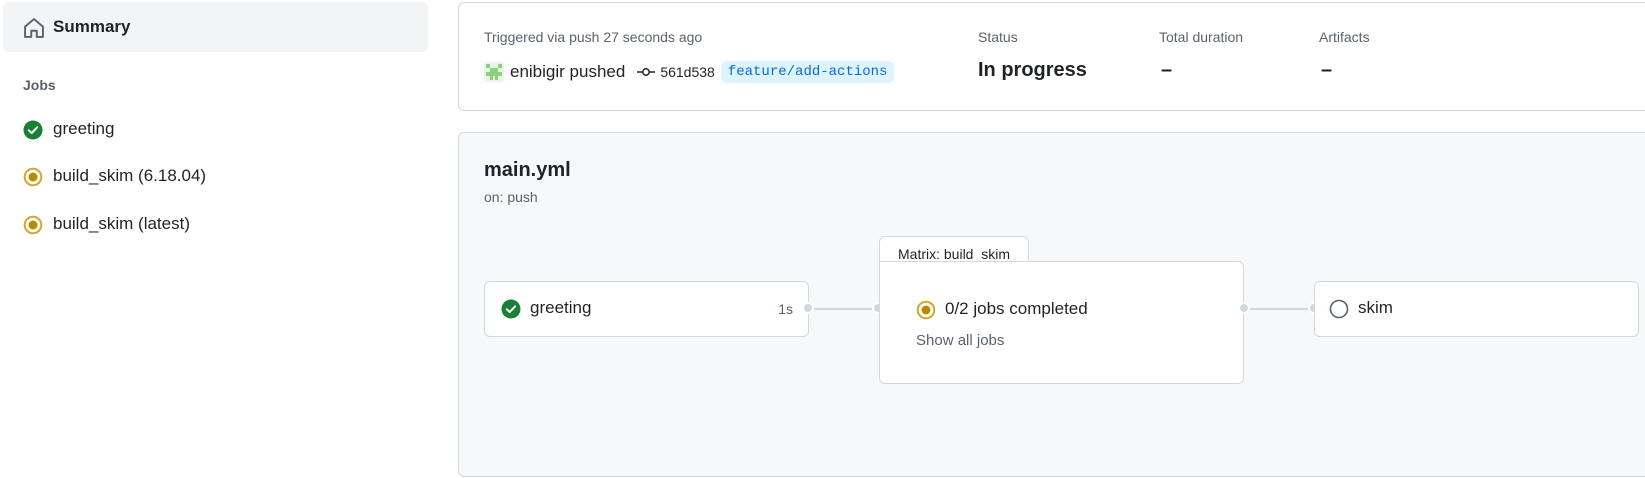  I want to click on artifacts-label: Artifacts, so click(1344, 37).